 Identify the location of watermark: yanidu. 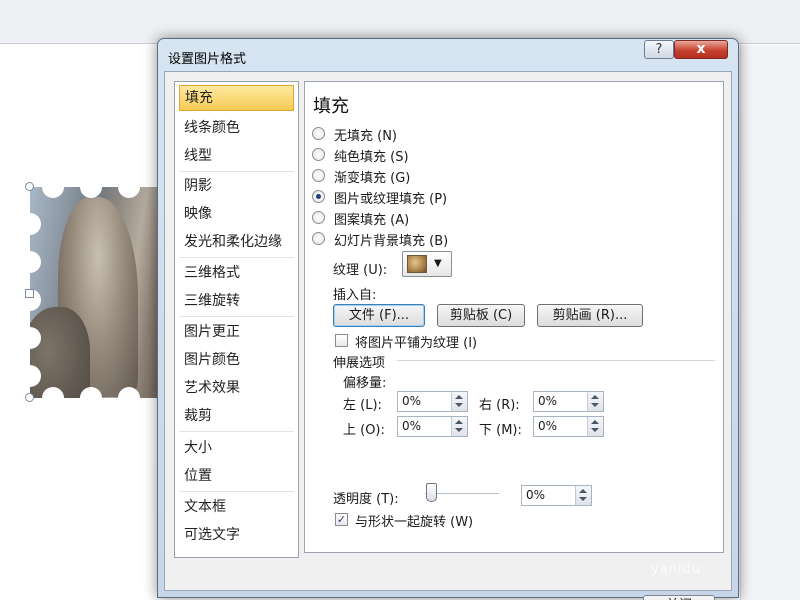
(676, 569).